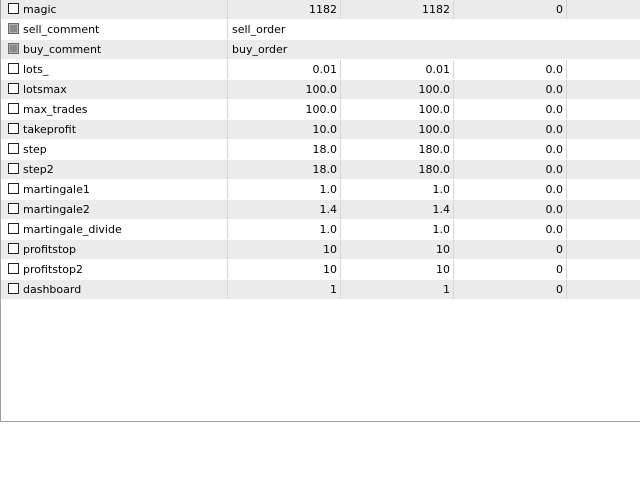 The height and width of the screenshot is (480, 640). Describe the element at coordinates (114, 129) in the screenshot. I see `parameter-name-cell: takeprofit` at that location.